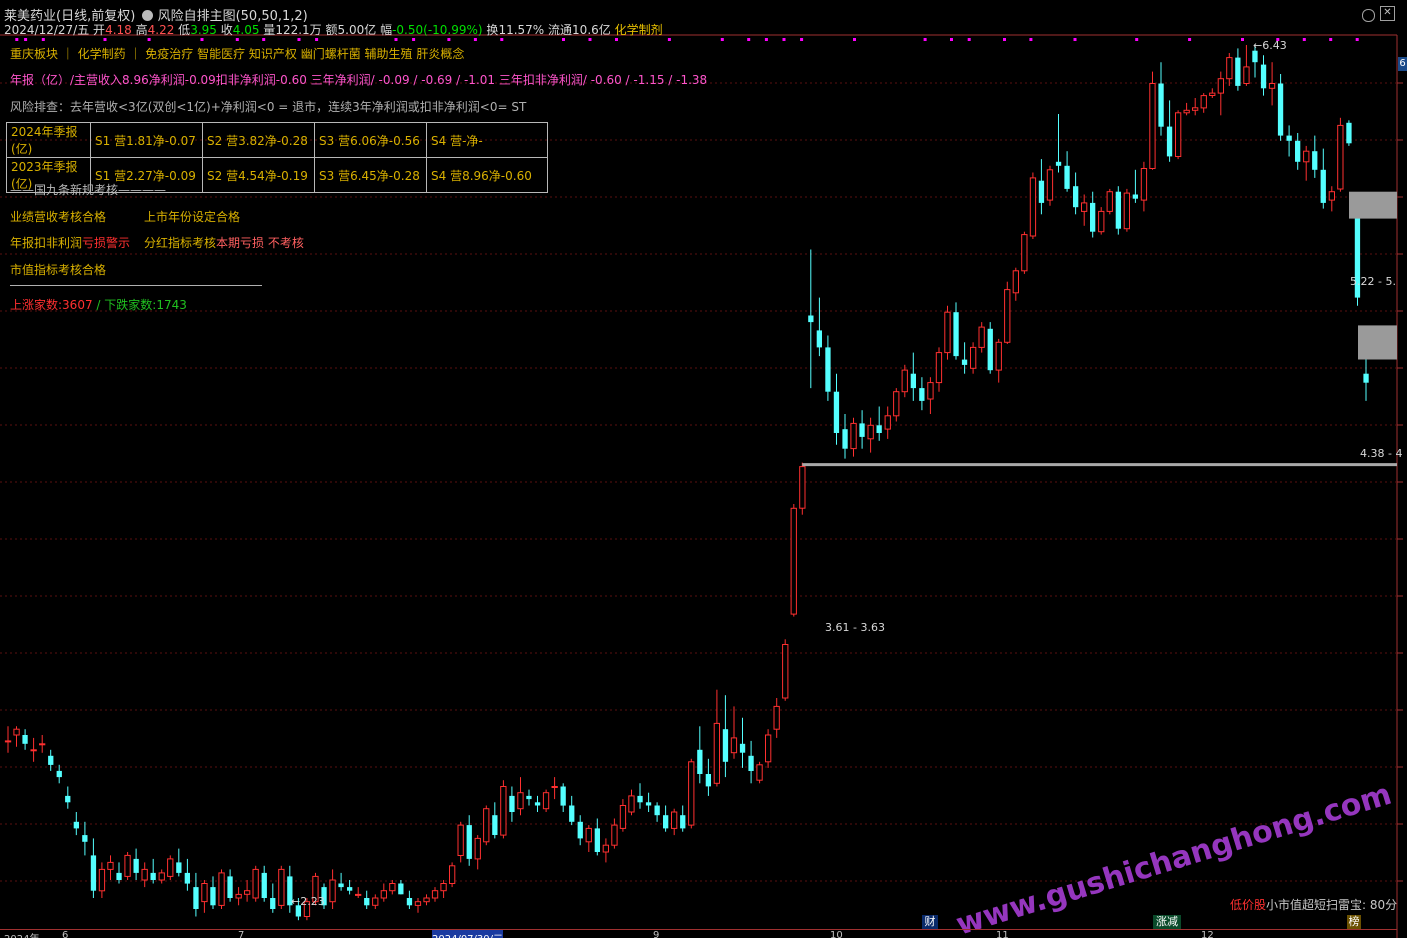 Image resolution: width=1407 pixels, height=938 pixels. What do you see at coordinates (1167, 922) in the screenshot?
I see `holding-change-tag: 涨减` at bounding box center [1167, 922].